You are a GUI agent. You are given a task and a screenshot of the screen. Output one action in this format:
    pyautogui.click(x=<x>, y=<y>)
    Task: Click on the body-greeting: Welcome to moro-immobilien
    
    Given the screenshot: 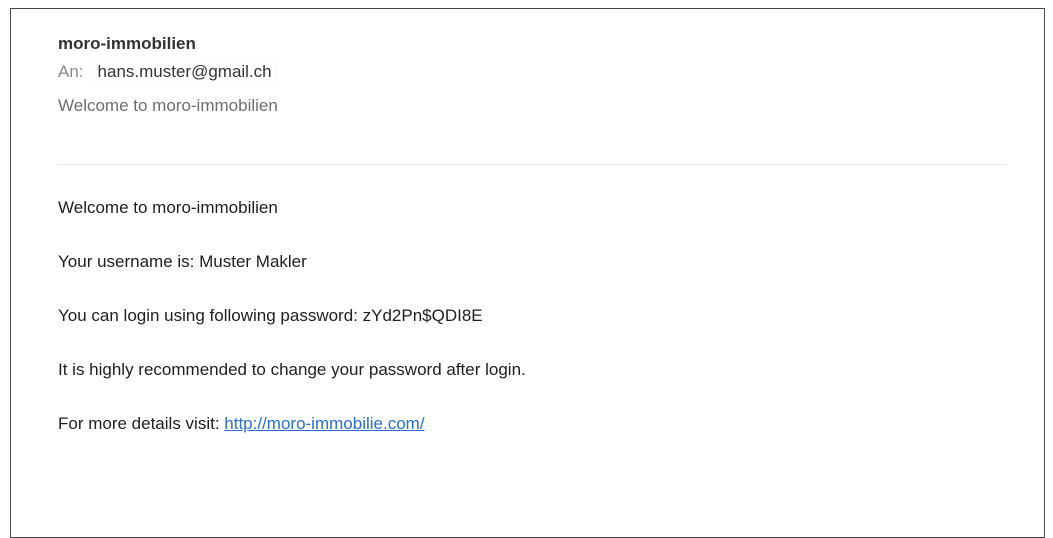 What is the action you would take?
    pyautogui.click(x=168, y=207)
    